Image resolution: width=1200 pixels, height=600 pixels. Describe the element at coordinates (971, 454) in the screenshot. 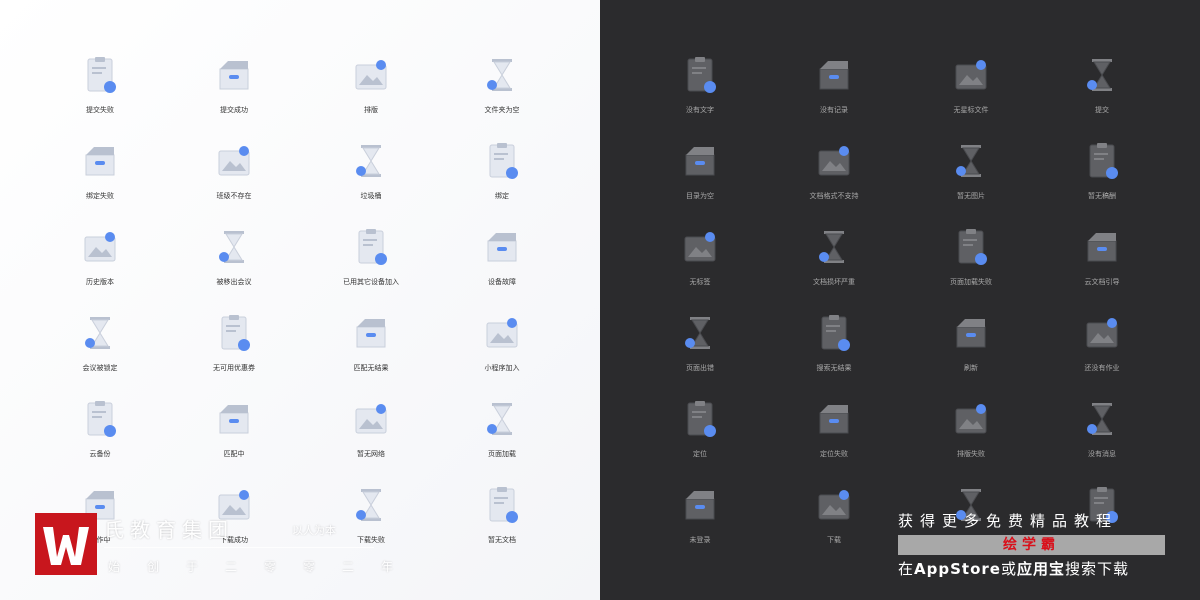

I see `dark-panel-item-label: 排版失败` at that location.